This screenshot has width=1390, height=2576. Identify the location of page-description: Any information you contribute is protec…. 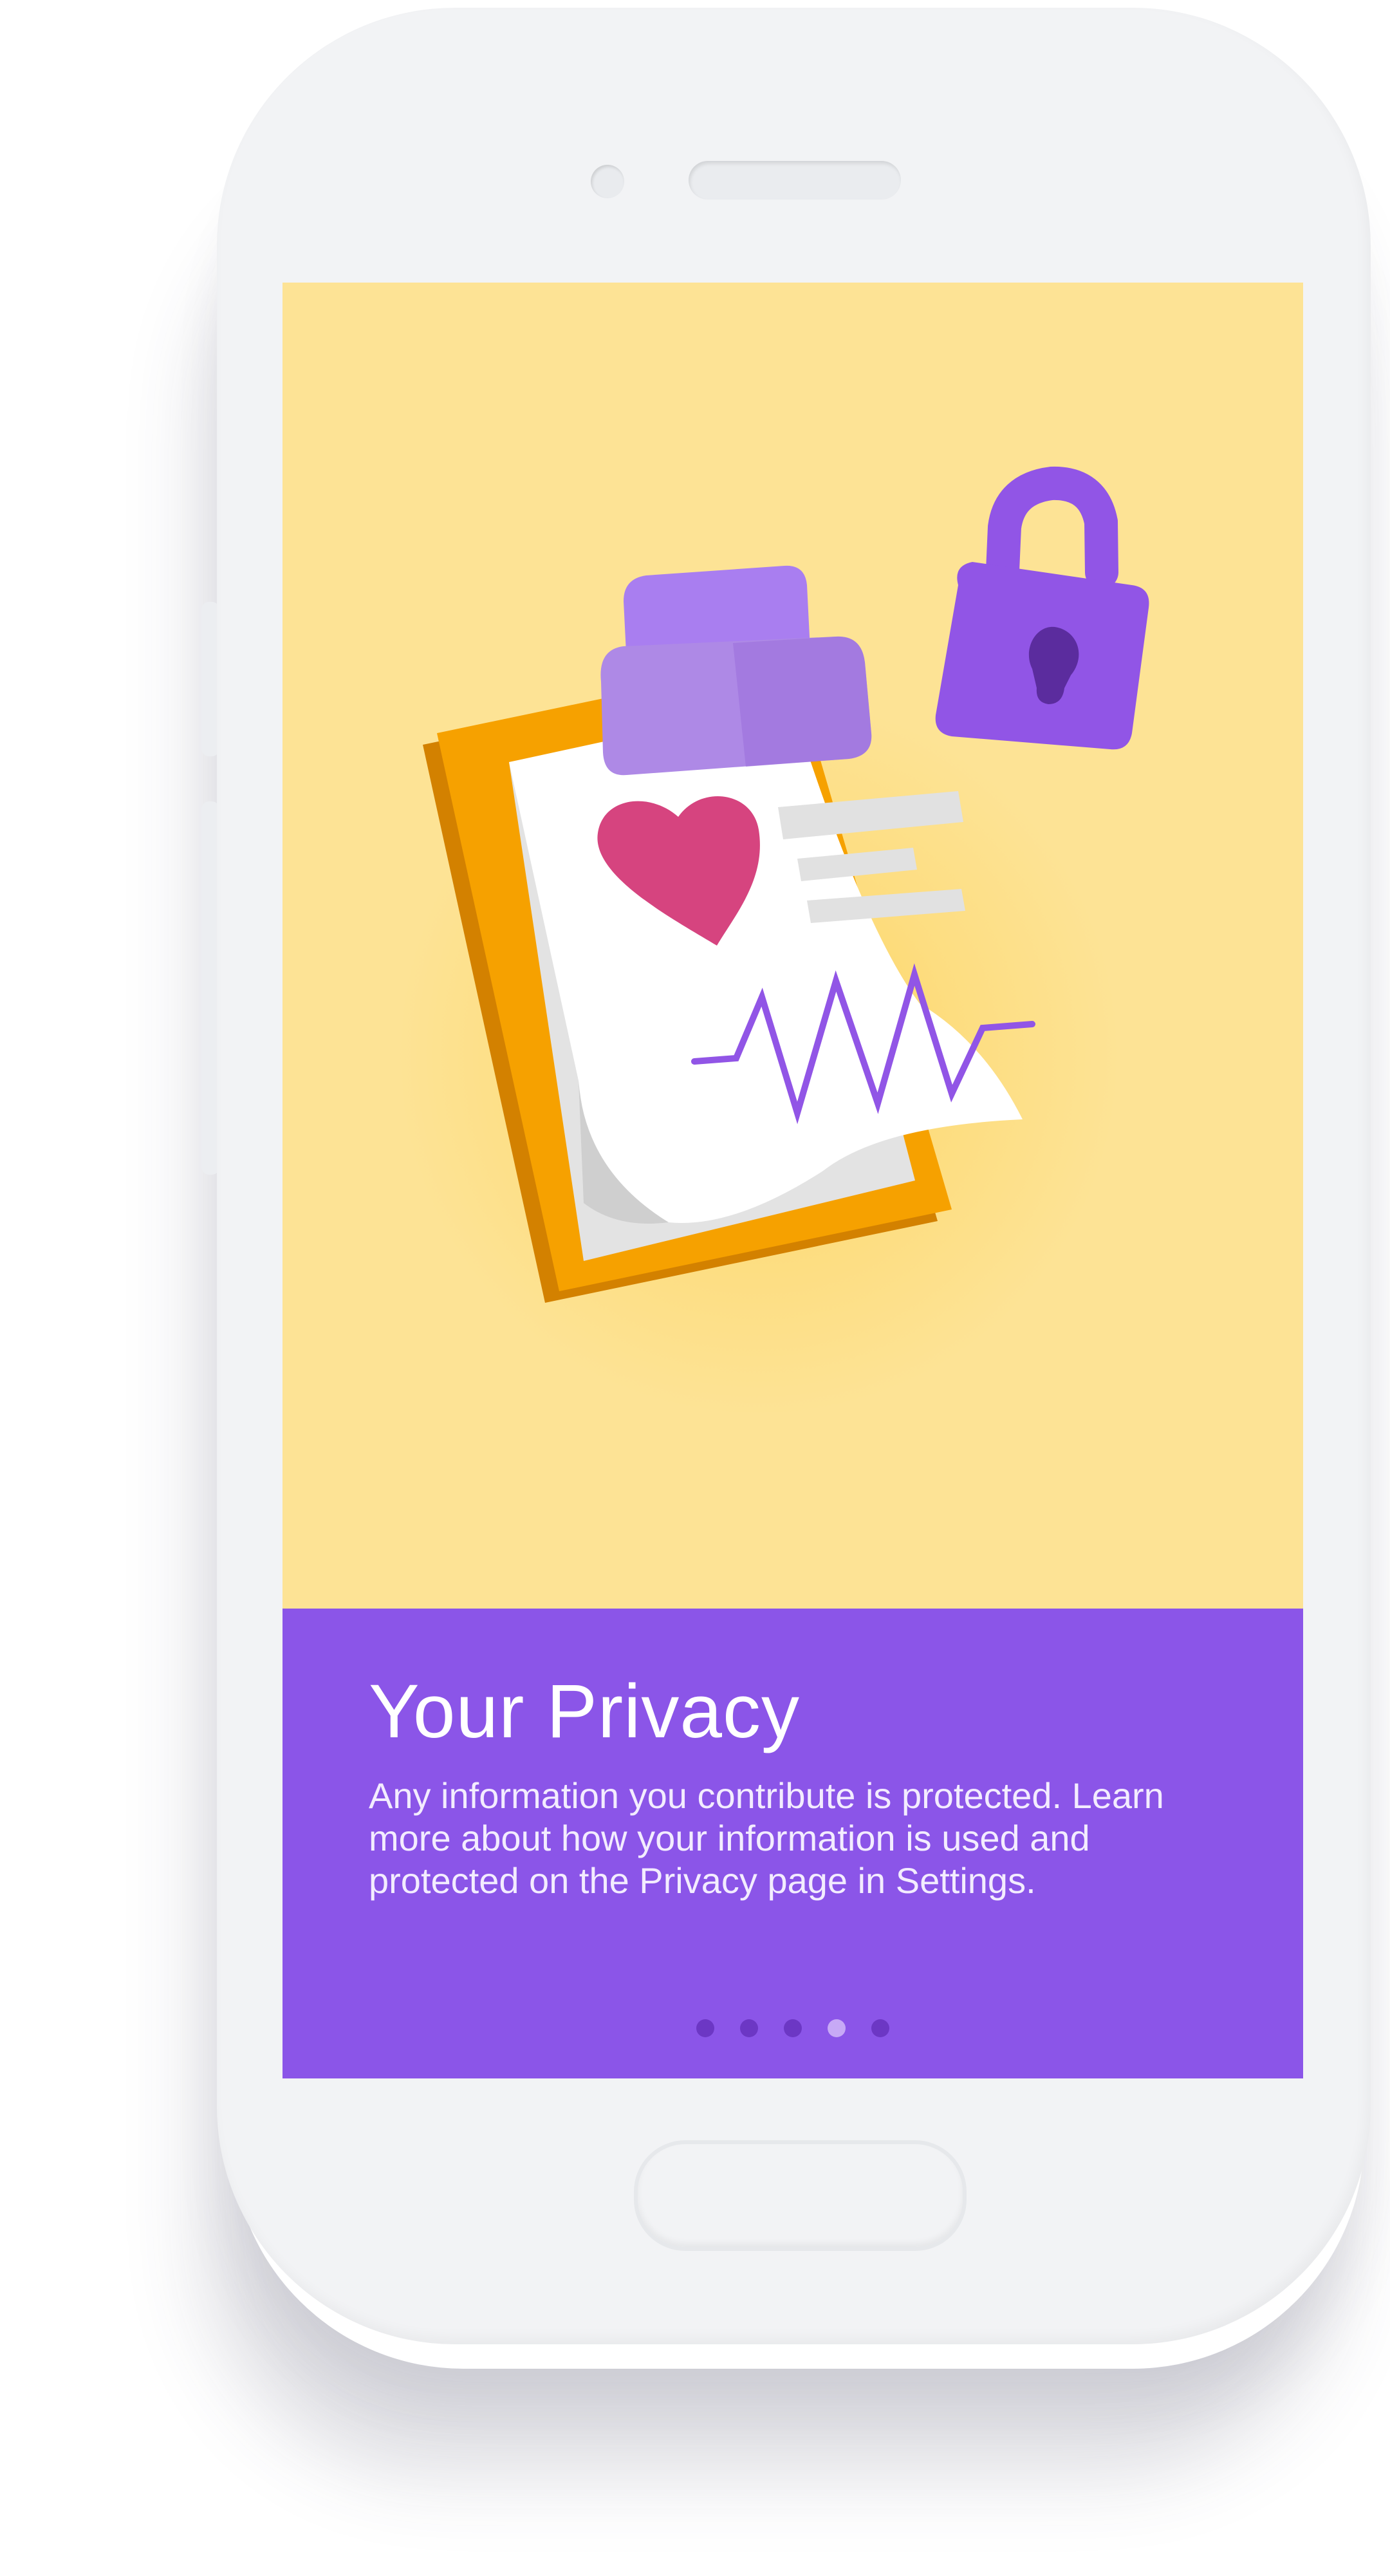
(766, 1838).